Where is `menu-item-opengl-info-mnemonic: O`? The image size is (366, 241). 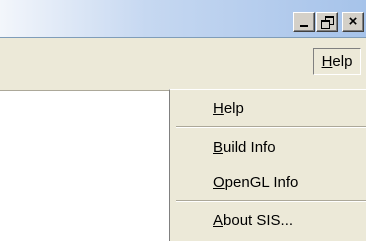 menu-item-opengl-info-mnemonic: O is located at coordinates (219, 182).